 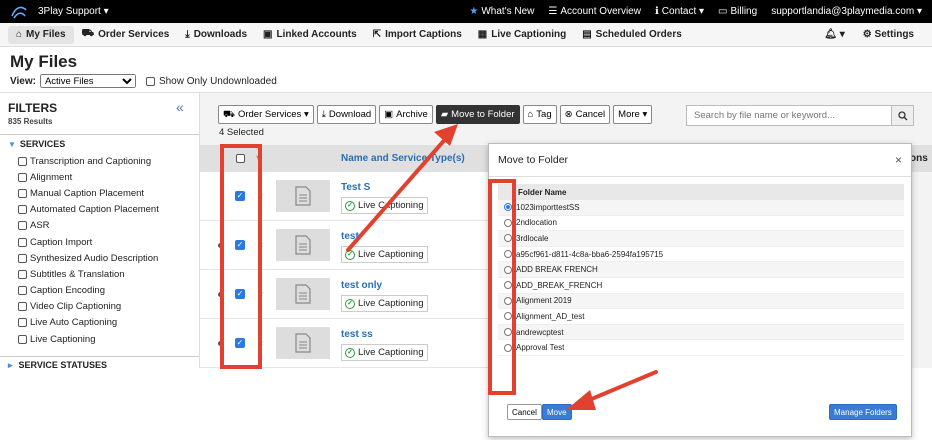 I want to click on whats-new-link: ★ What's New, so click(x=501, y=11).